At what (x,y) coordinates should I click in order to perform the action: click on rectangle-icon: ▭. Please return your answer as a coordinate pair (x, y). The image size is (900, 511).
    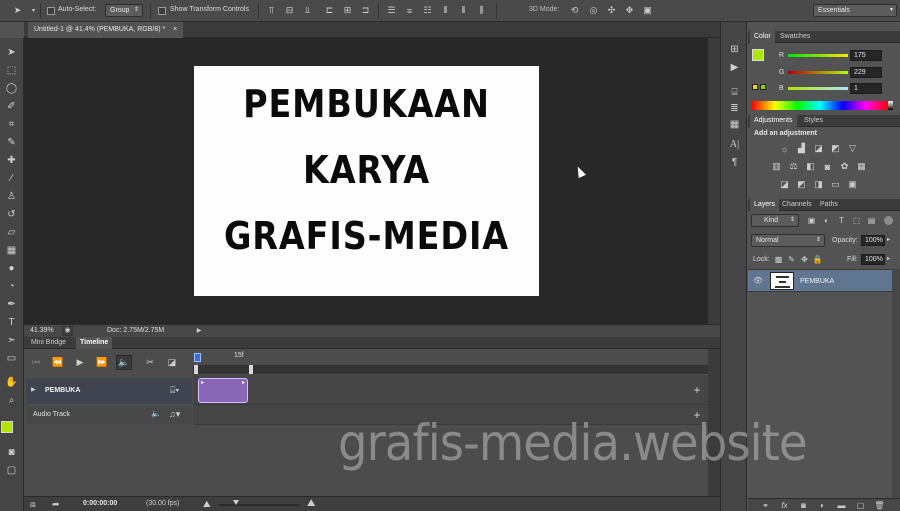
    Looking at the image, I should click on (11, 358).